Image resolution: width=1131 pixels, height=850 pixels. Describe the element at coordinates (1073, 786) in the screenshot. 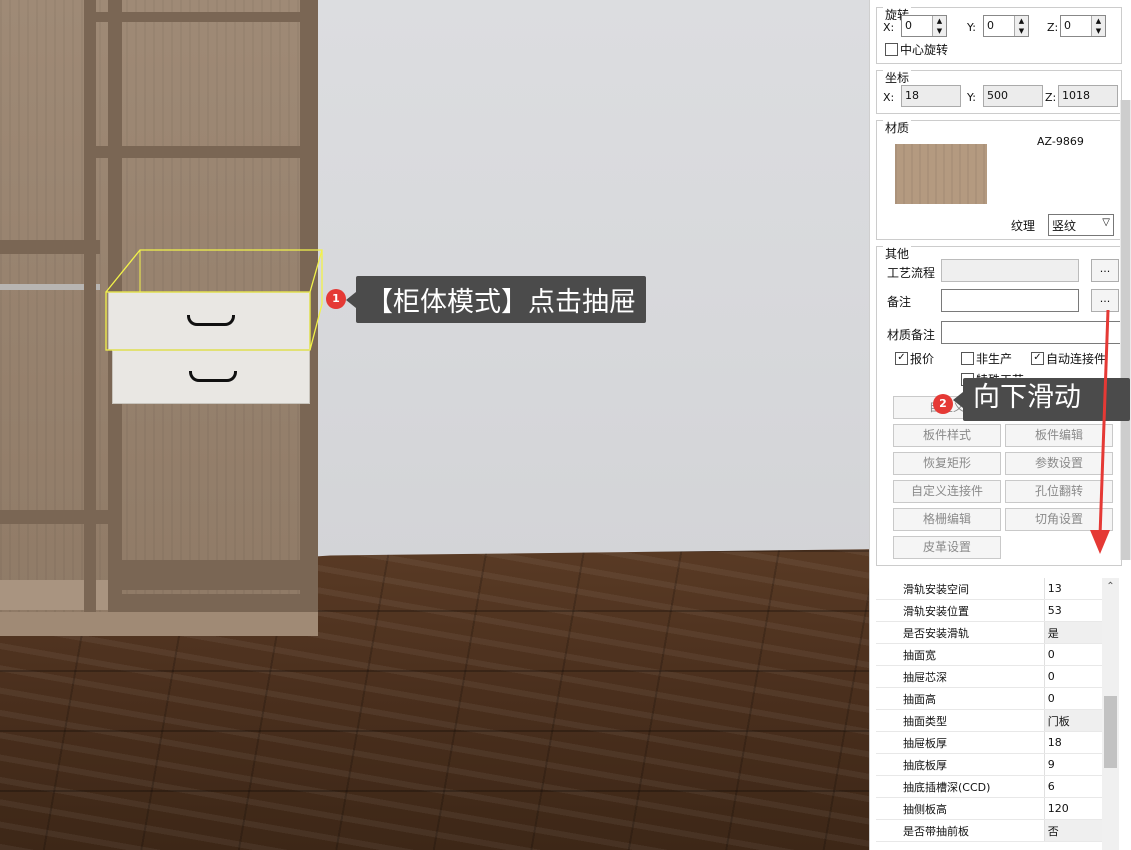

I see `property-value: 6` at that location.